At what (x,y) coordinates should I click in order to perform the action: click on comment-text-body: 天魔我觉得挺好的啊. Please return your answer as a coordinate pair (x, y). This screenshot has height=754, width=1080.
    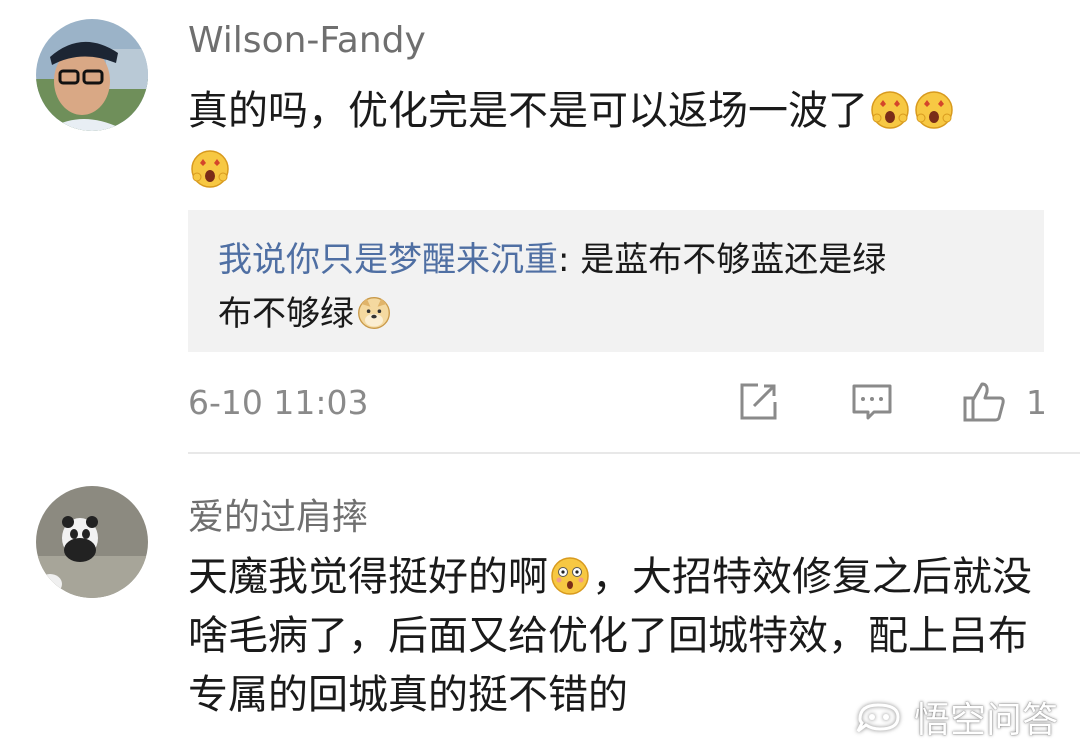
    Looking at the image, I should click on (368, 577).